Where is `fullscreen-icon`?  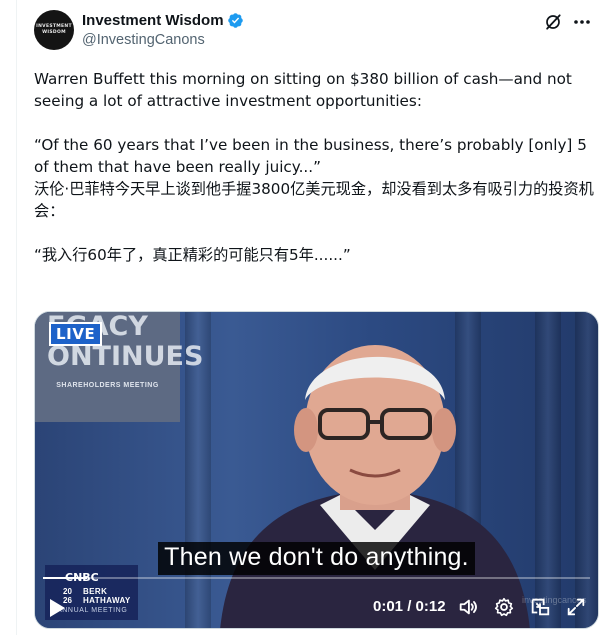 fullscreen-icon is located at coordinates (576, 607).